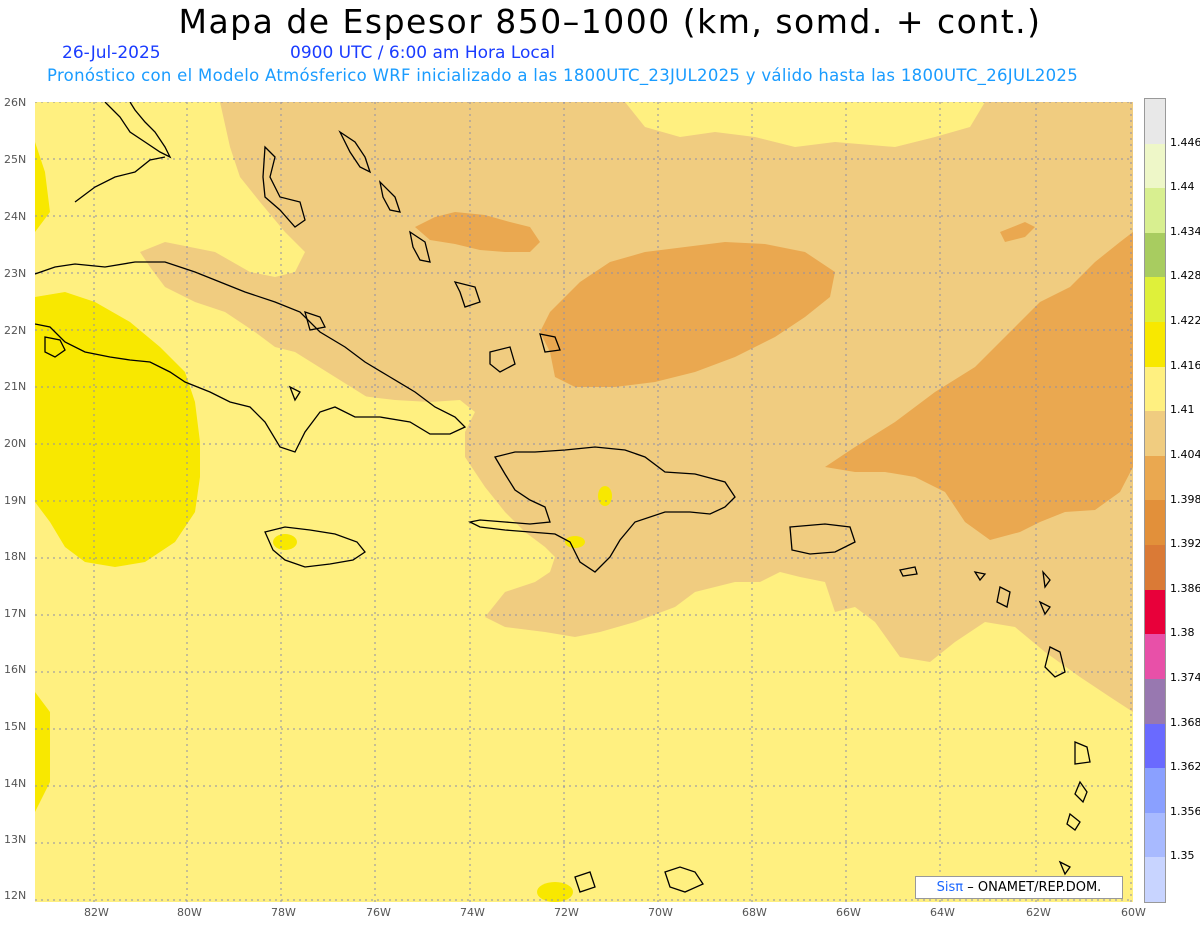 The width and height of the screenshot is (1200, 927). I want to click on lat-label: 16N, so click(15, 669).